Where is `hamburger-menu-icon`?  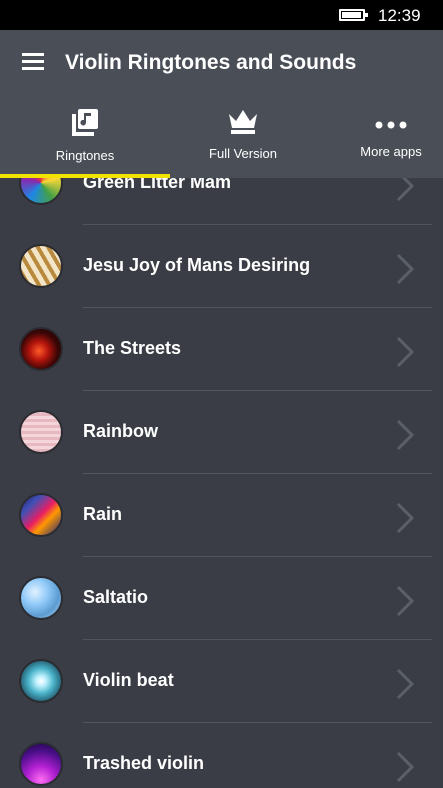 hamburger-menu-icon is located at coordinates (33, 62).